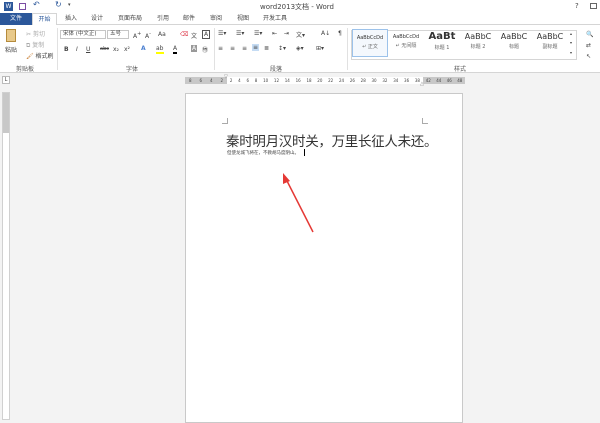  I want to click on annotation-layer, so click(298, 203).